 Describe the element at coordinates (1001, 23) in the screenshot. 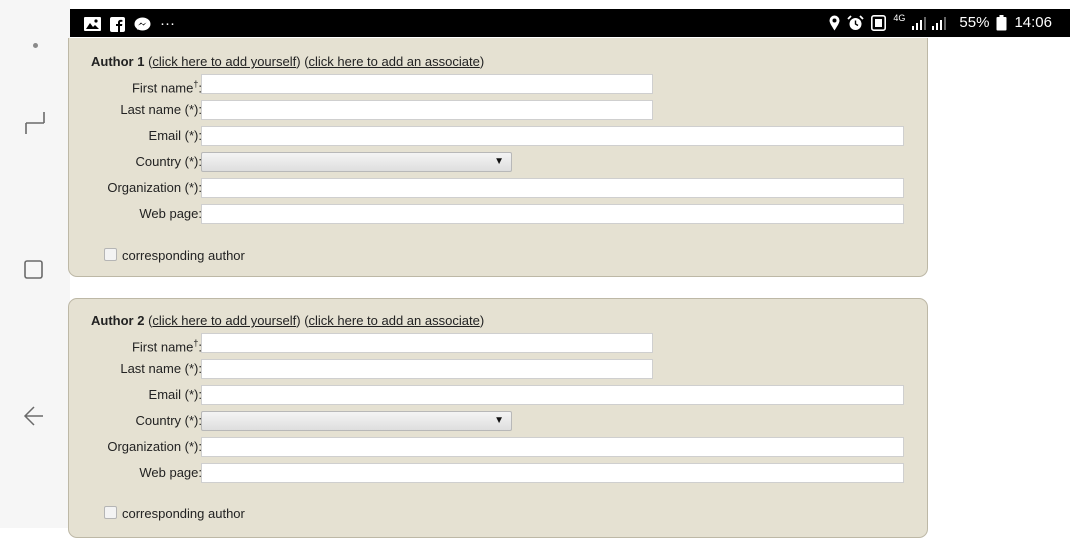

I see `battery-icon` at that location.